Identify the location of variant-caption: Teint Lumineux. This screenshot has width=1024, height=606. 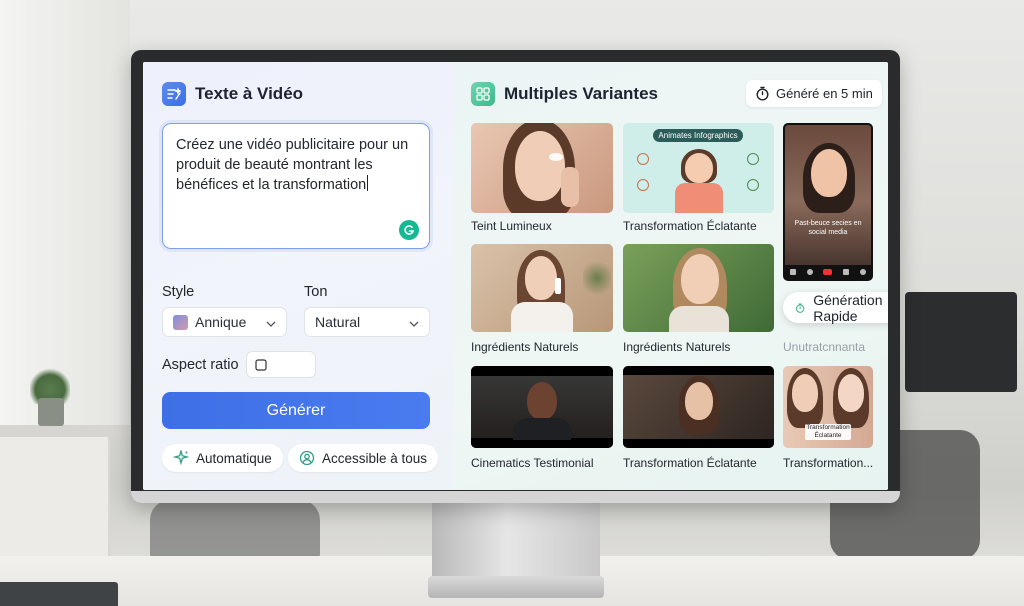
(511, 226).